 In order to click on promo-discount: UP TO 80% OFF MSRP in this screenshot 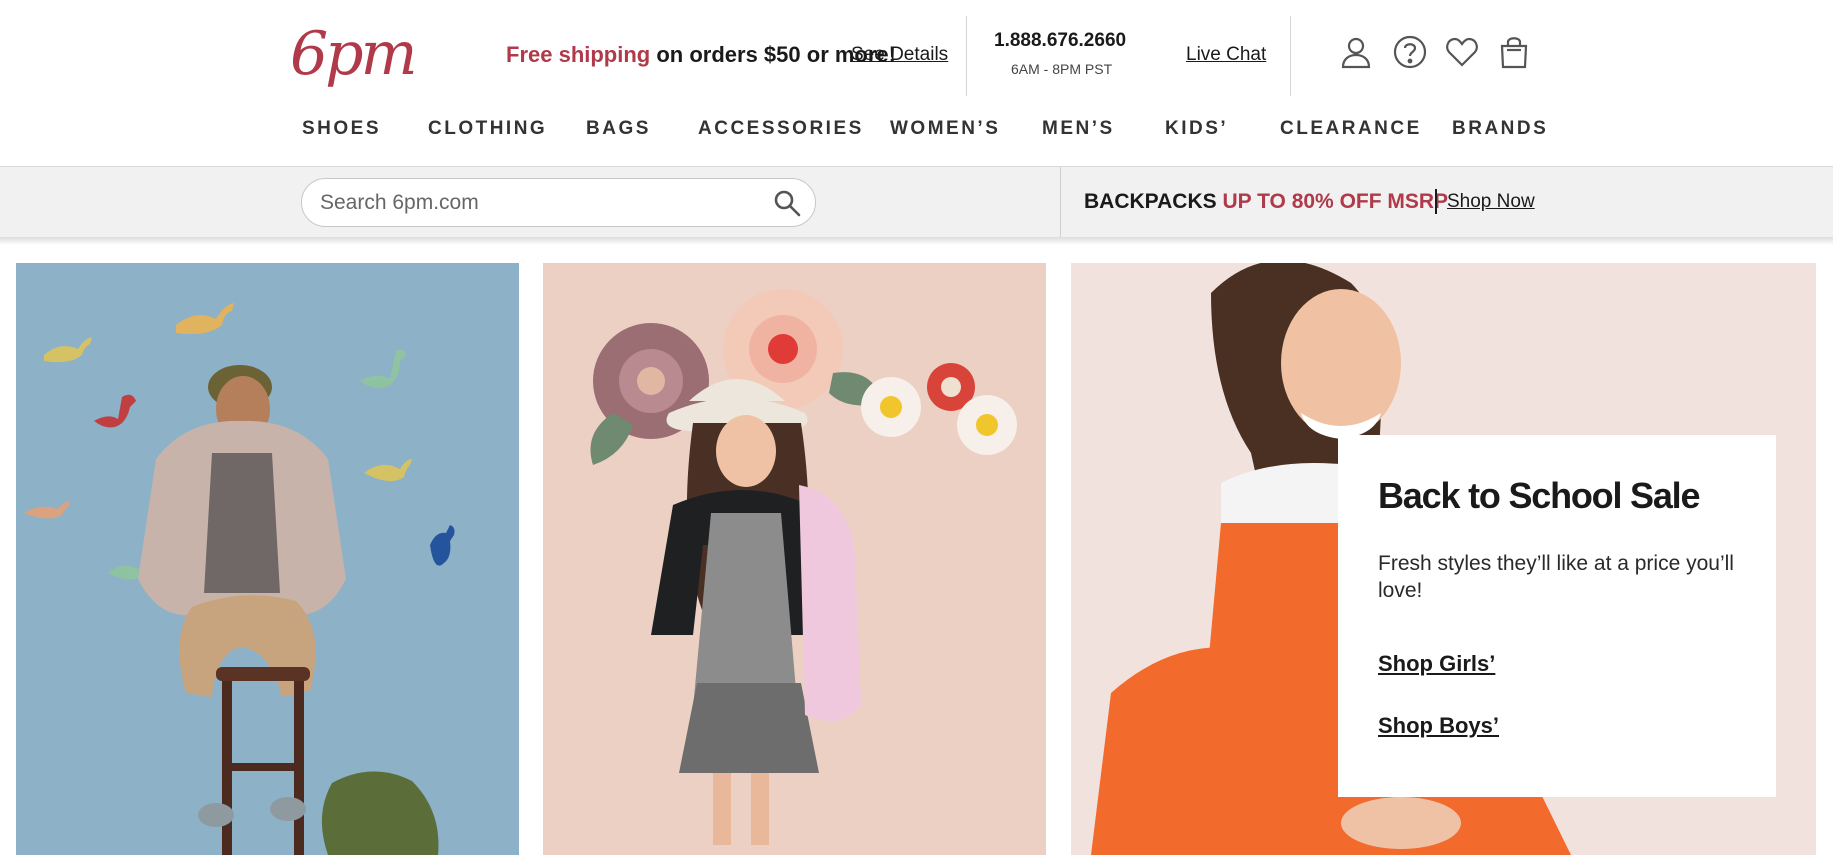, I will do `click(1335, 201)`.